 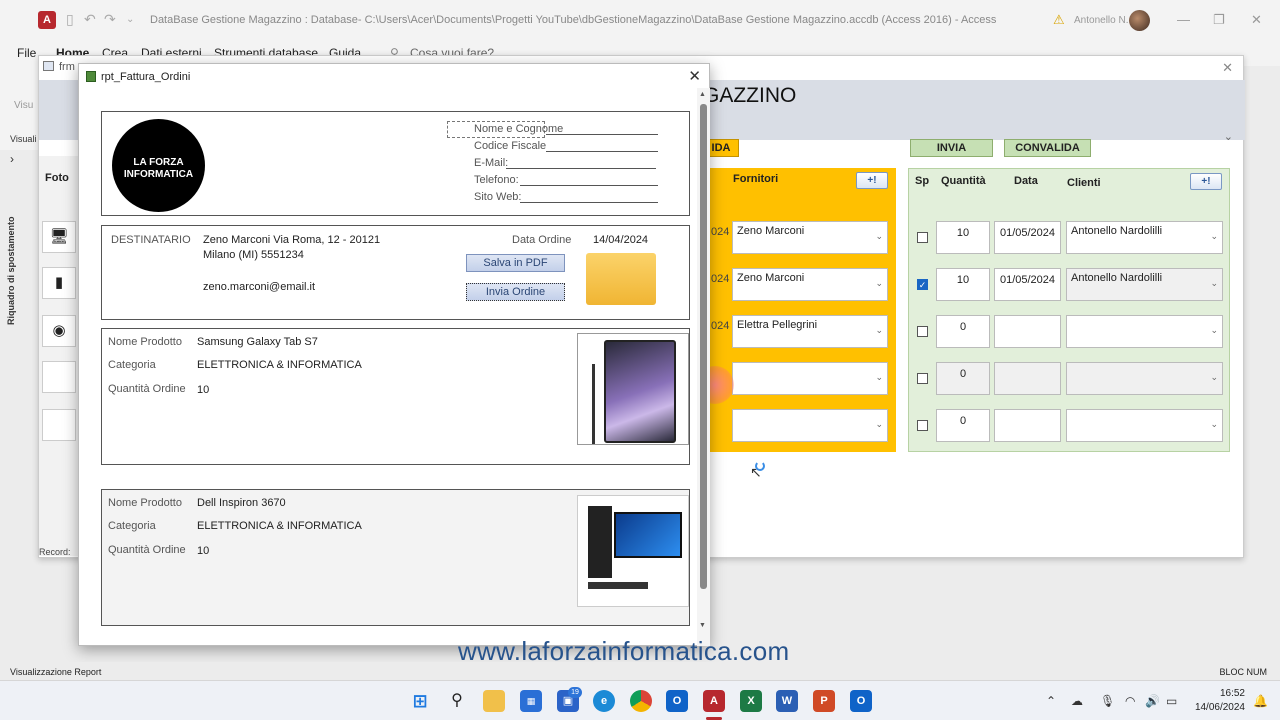 I want to click on windows-start-icon: ⊞, so click(x=420, y=701).